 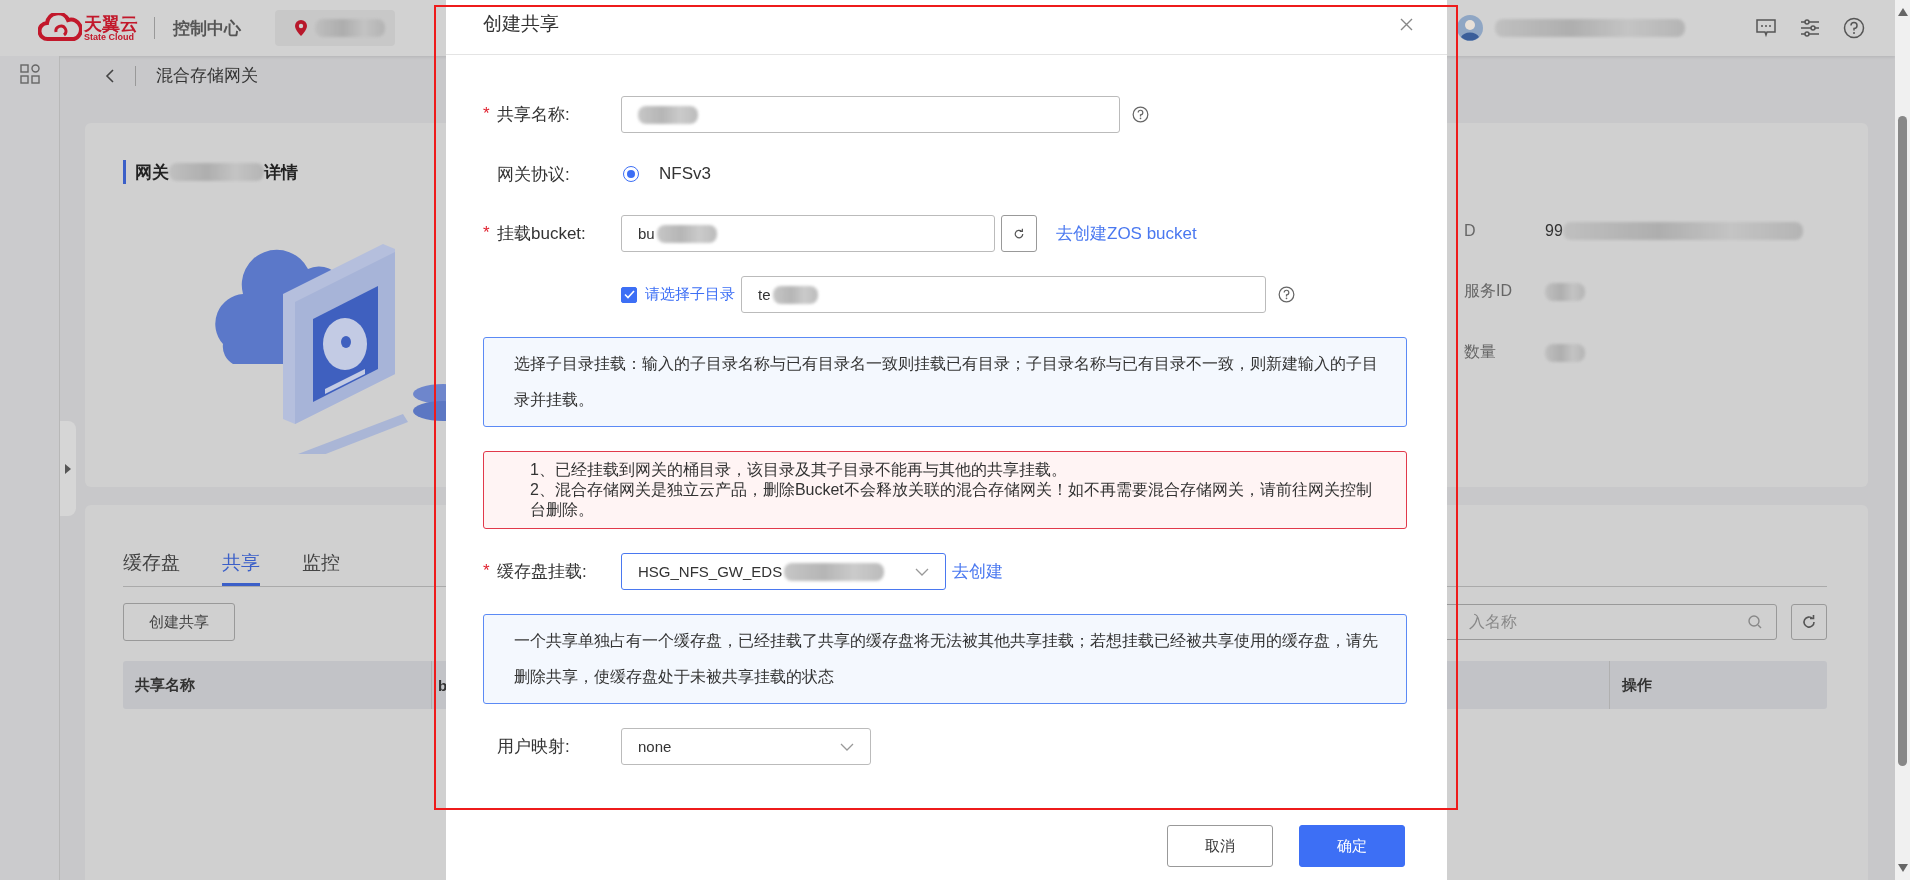 I want to click on tab: 共享, so click(x=241, y=568).